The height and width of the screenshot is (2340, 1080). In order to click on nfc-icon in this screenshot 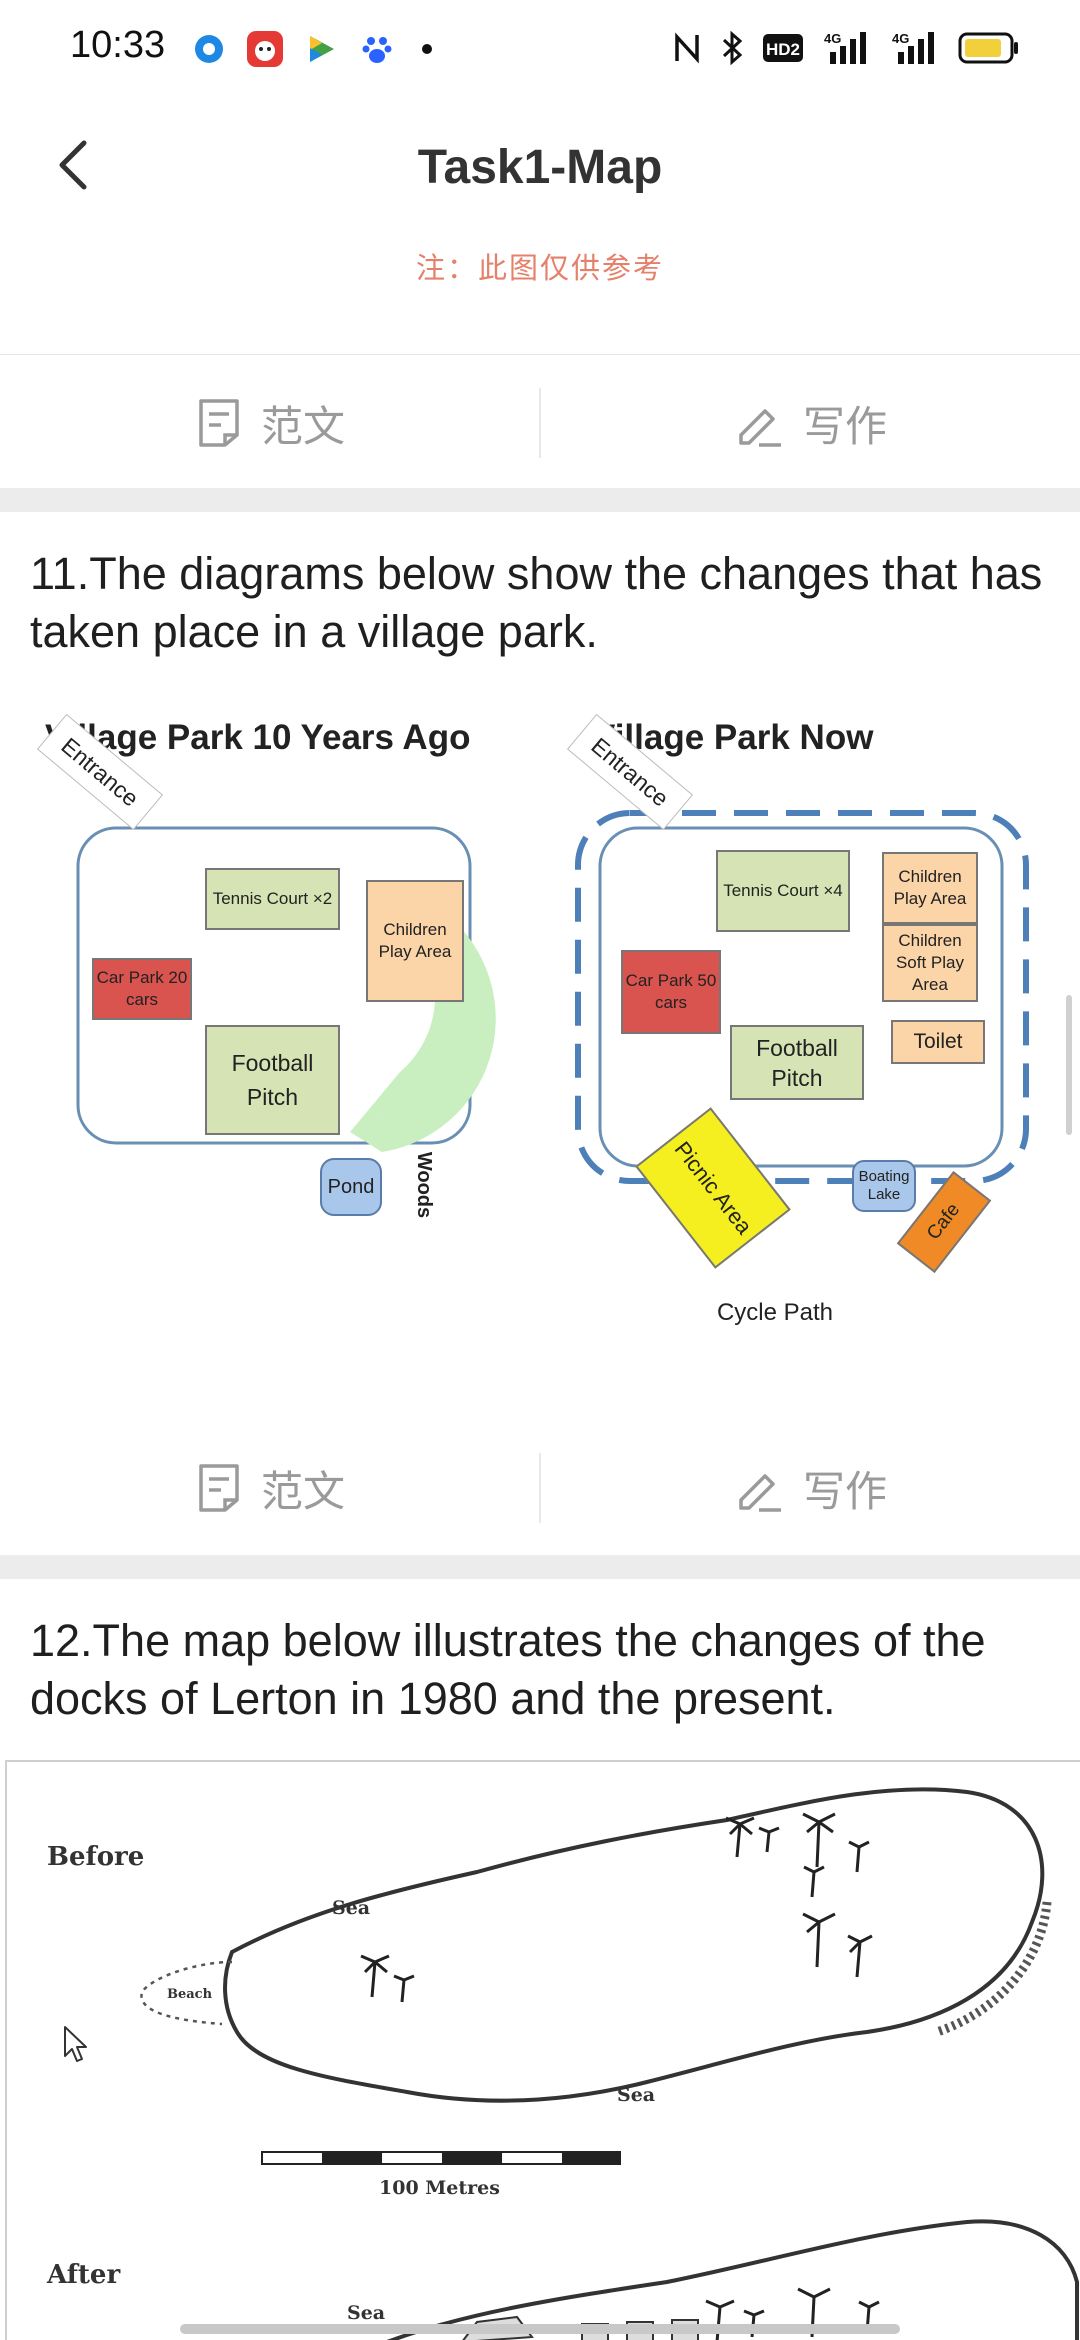, I will do `click(687, 48)`.